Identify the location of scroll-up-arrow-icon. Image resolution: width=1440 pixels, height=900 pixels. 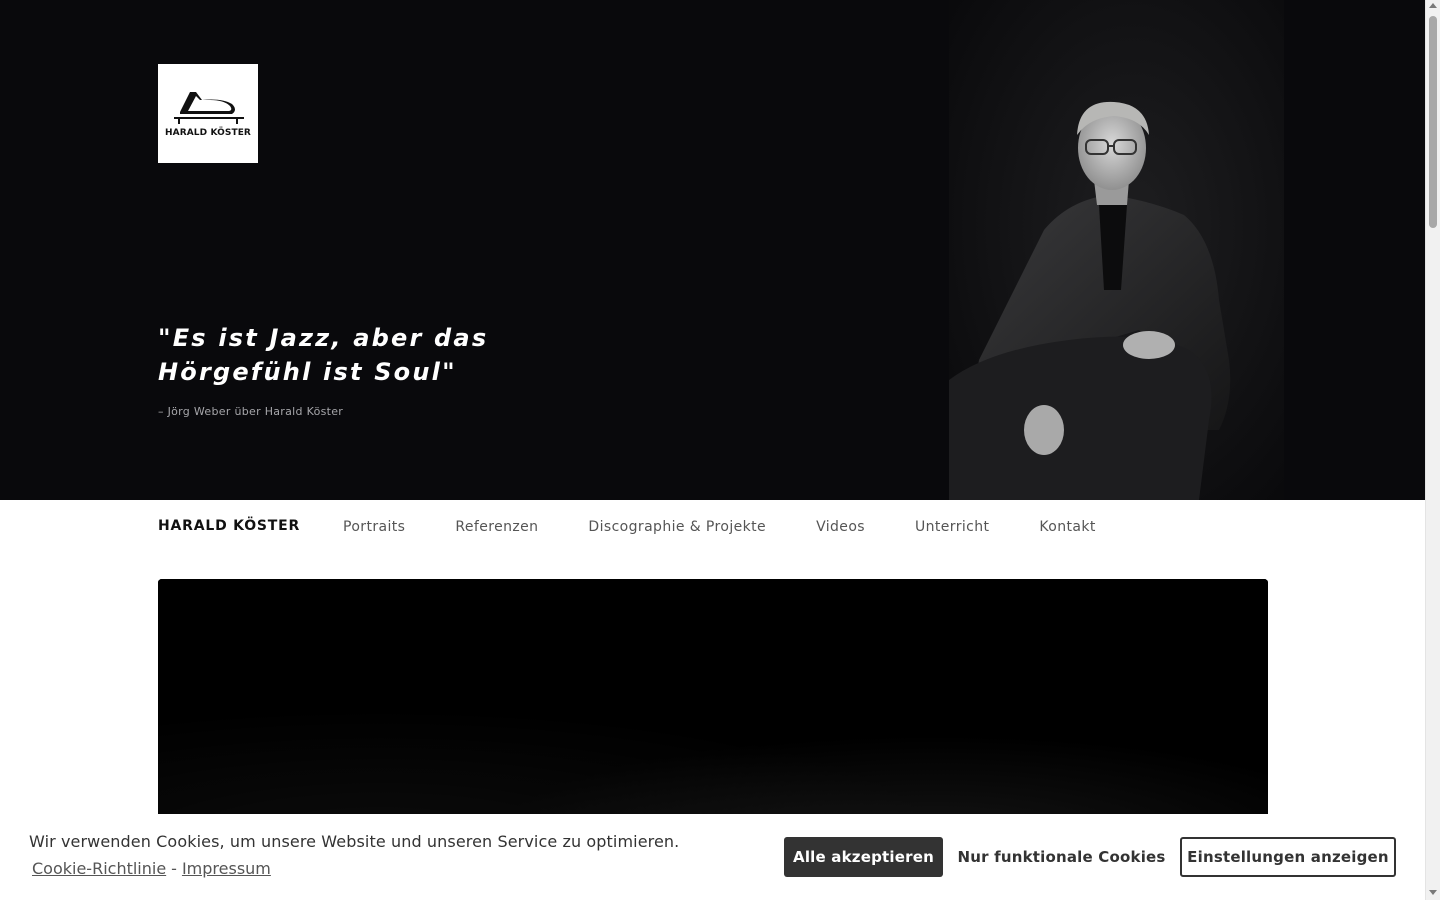
(1433, 5).